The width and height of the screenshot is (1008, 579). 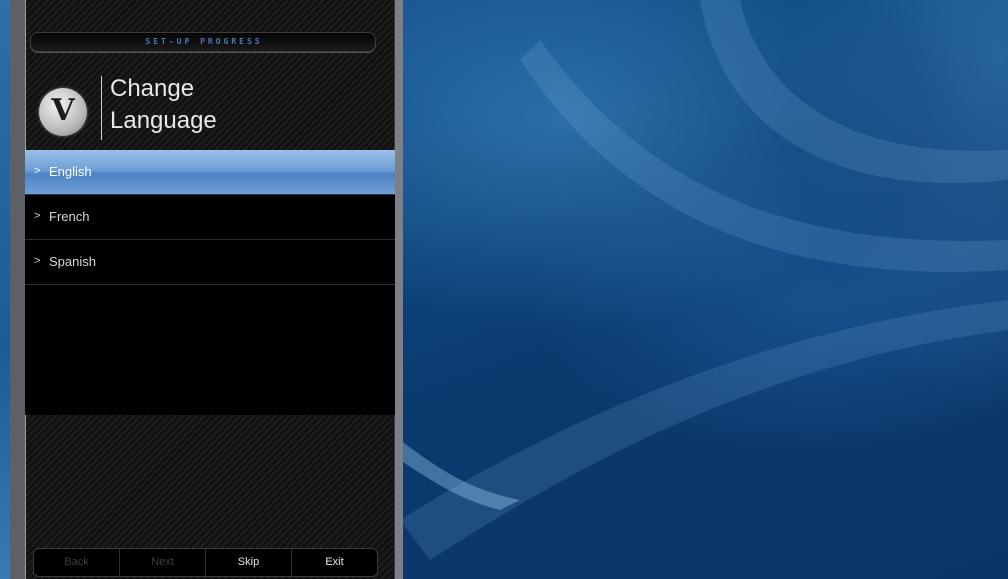 What do you see at coordinates (210, 262) in the screenshot?
I see `language-option-spanish: > Spanish` at bounding box center [210, 262].